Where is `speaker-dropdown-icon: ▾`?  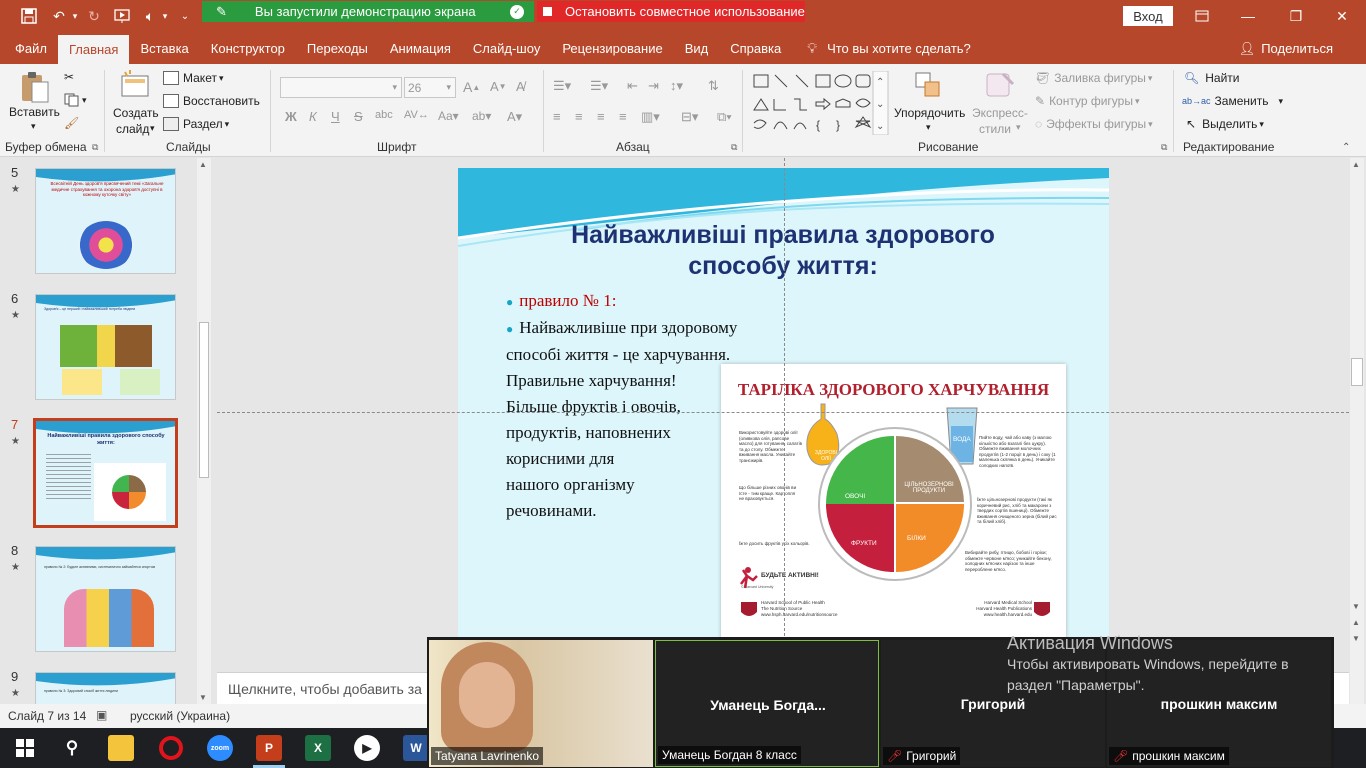
speaker-dropdown-icon: ▾ is located at coordinates (165, 16).